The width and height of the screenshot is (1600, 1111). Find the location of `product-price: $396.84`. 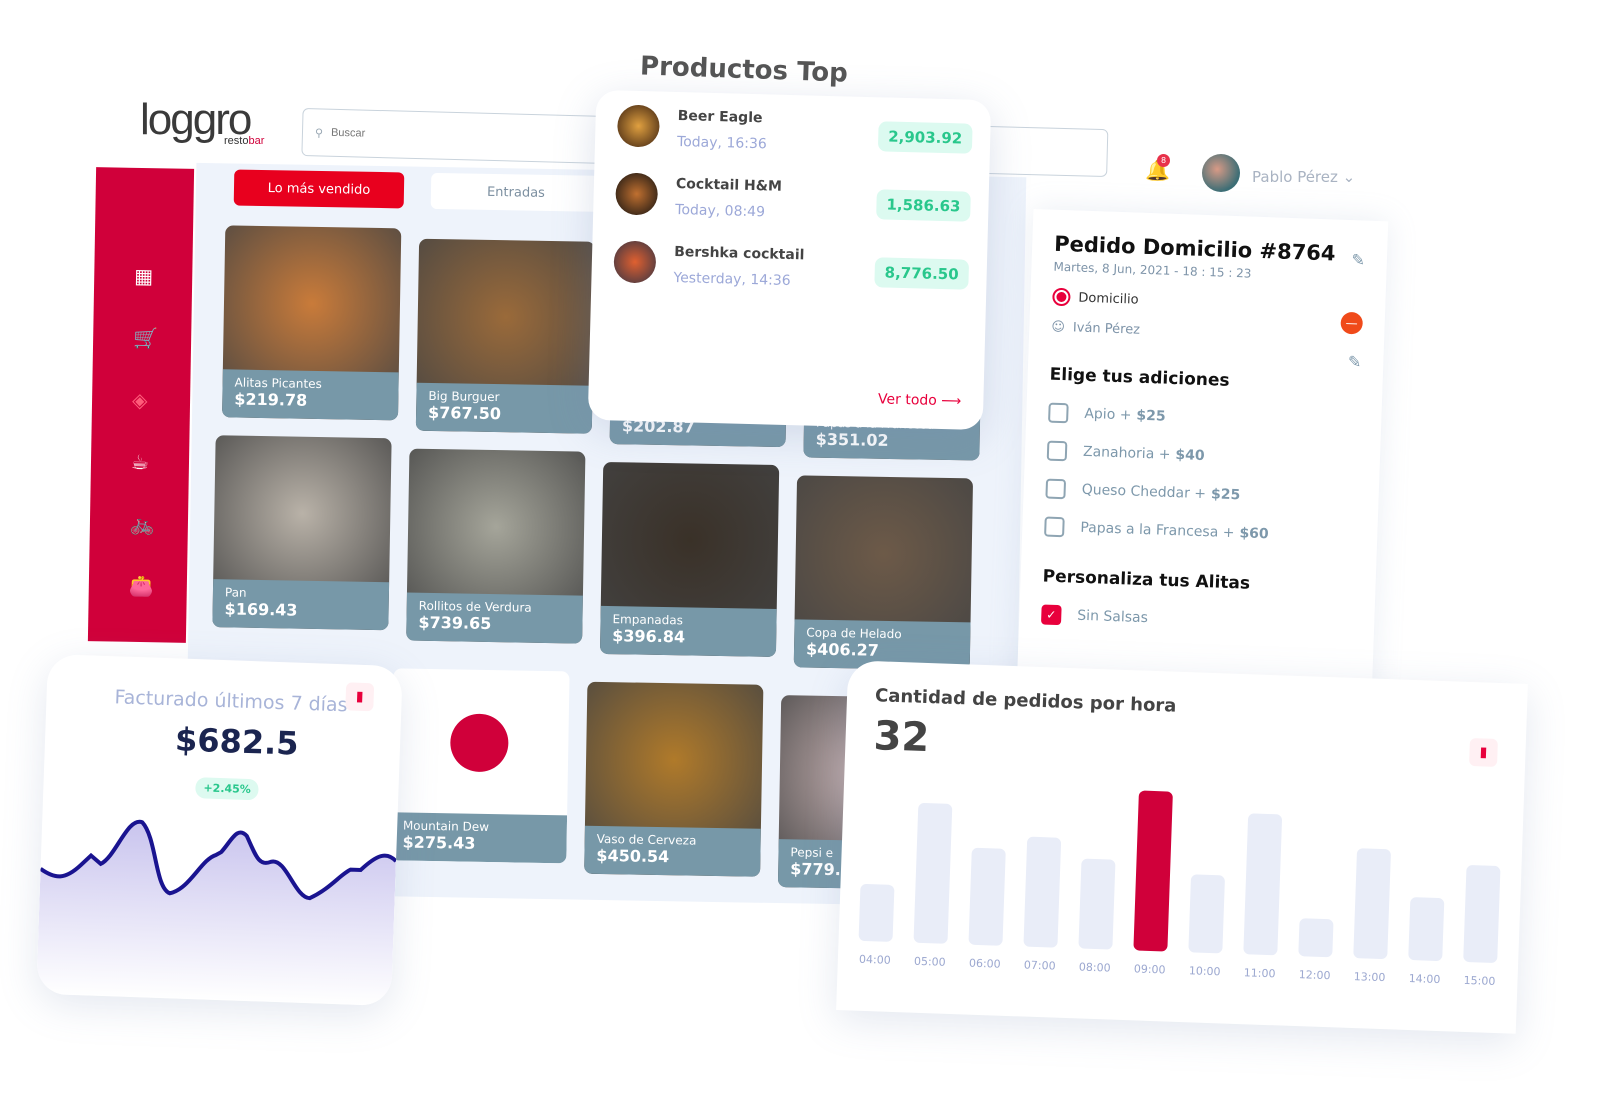

product-price: $396.84 is located at coordinates (649, 636).